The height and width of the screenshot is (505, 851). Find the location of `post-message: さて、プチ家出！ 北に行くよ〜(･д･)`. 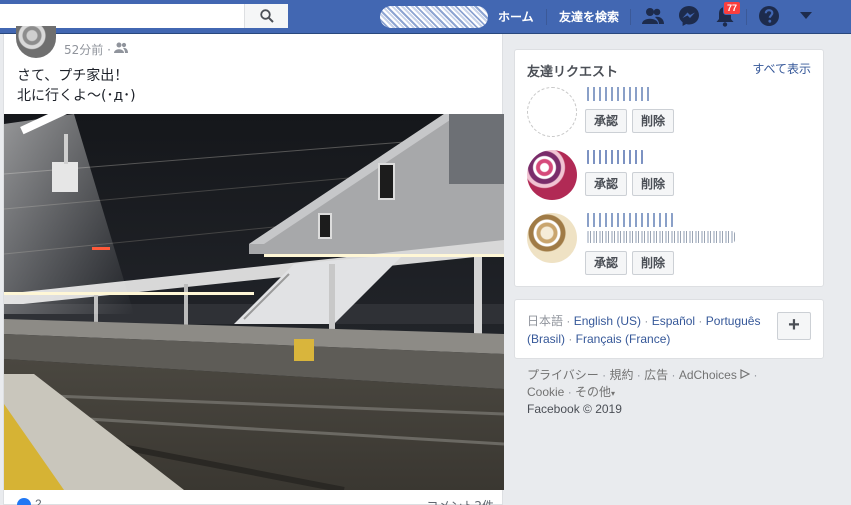

post-message: さて、プチ家出！ 北に行くよ〜(･д･) is located at coordinates (76, 86).